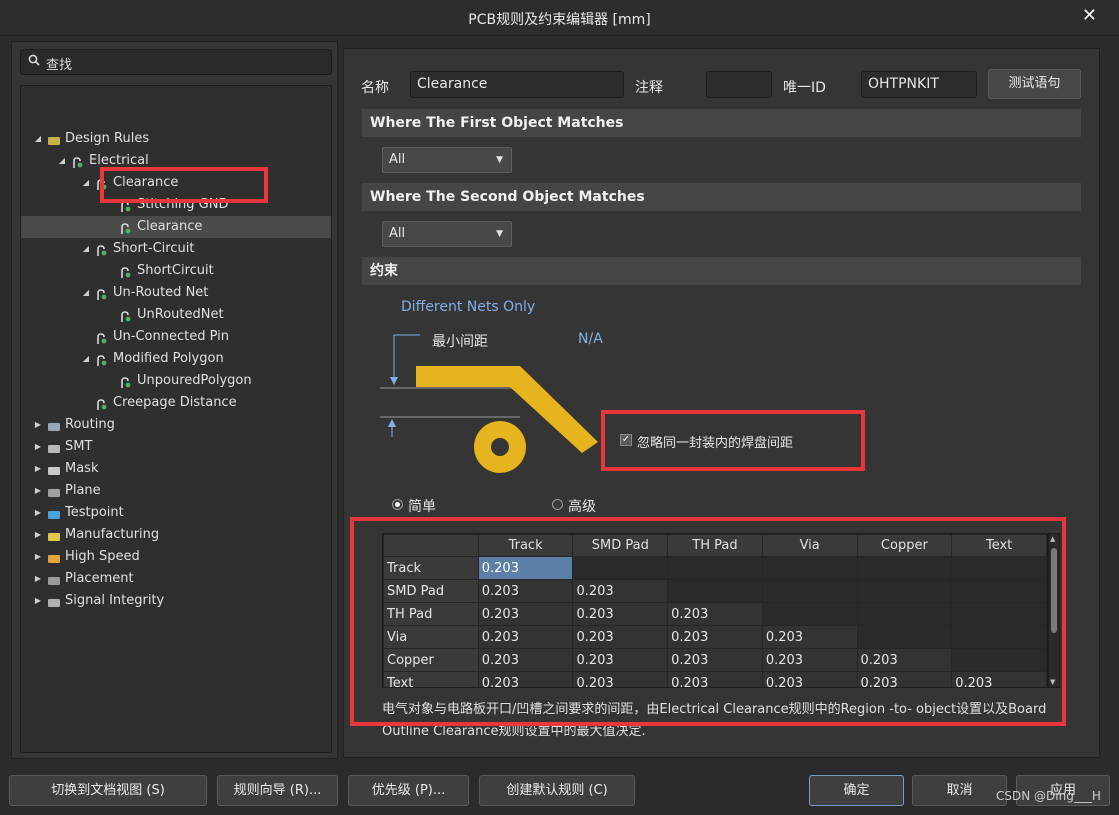 The image size is (1119, 815). What do you see at coordinates (154, 248) in the screenshot?
I see `tree-node-label: Short-Circuit` at bounding box center [154, 248].